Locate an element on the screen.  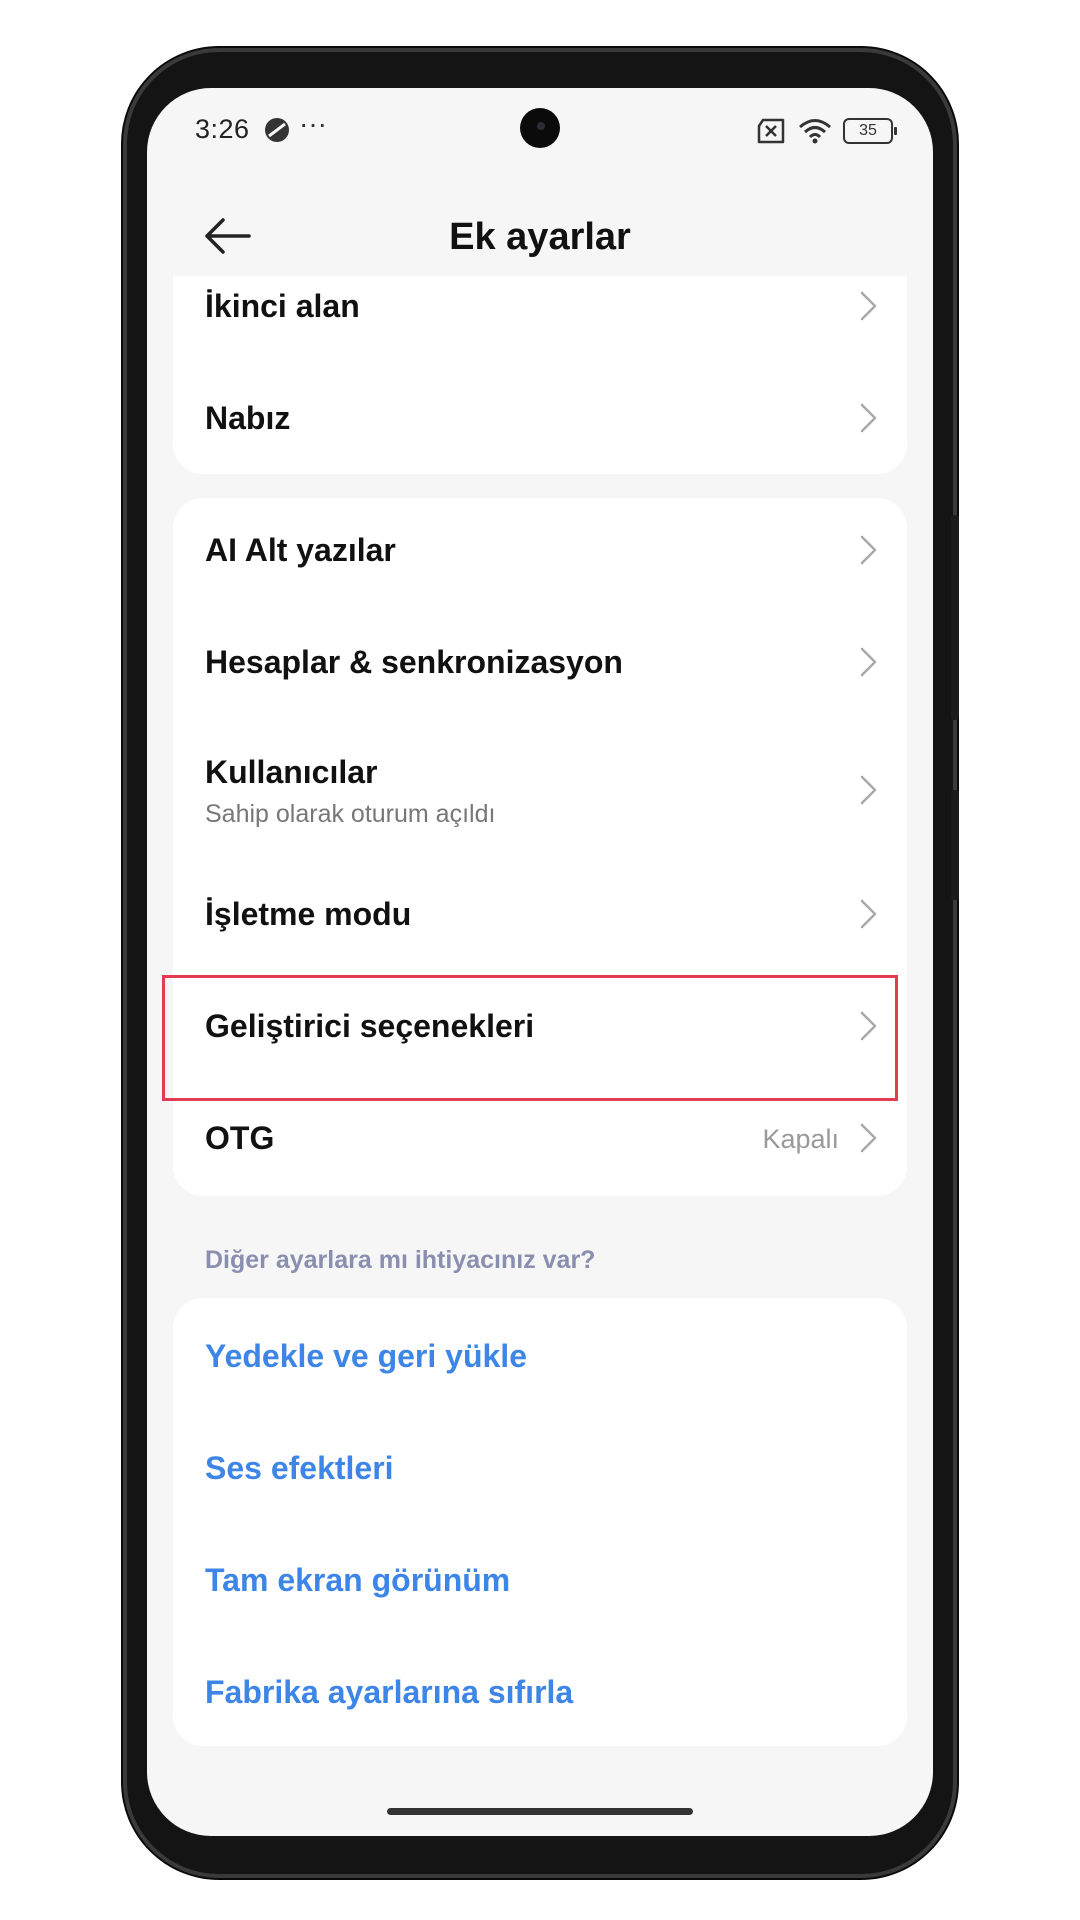
battery-icon: 35 is located at coordinates (870, 131).